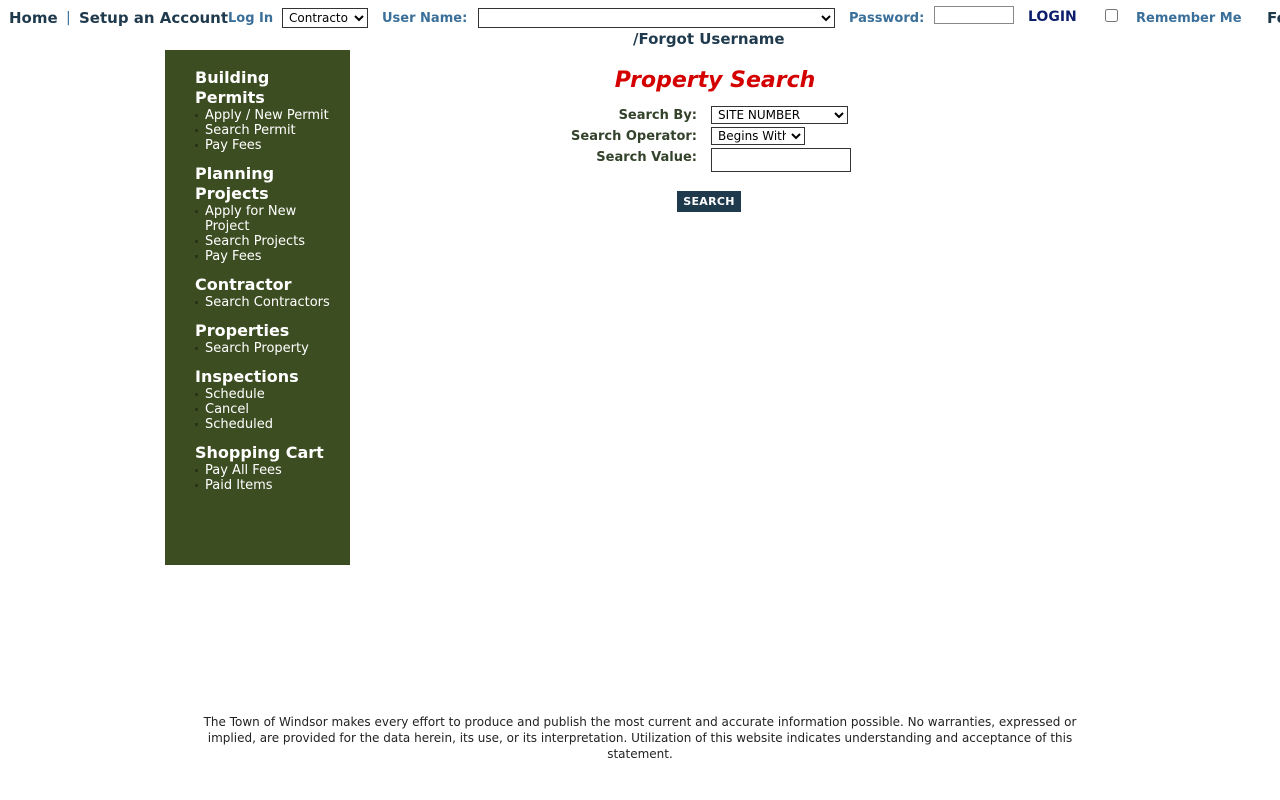 The height and width of the screenshot is (800, 1280). What do you see at coordinates (709, 201) in the screenshot?
I see `search-button: SEARCH` at bounding box center [709, 201].